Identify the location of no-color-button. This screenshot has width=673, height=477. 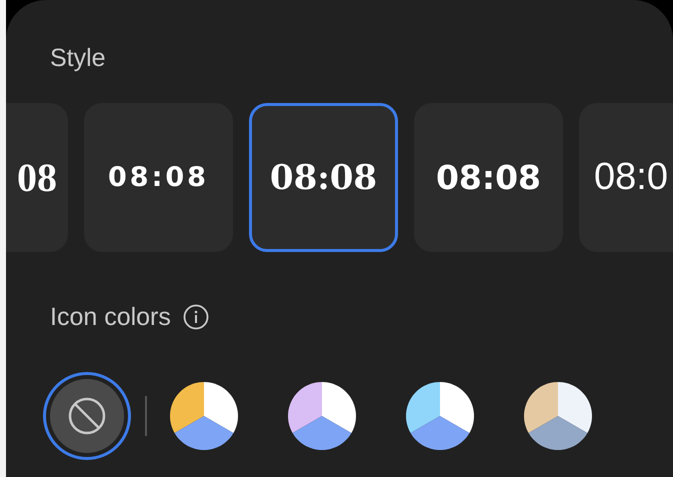
(87, 416).